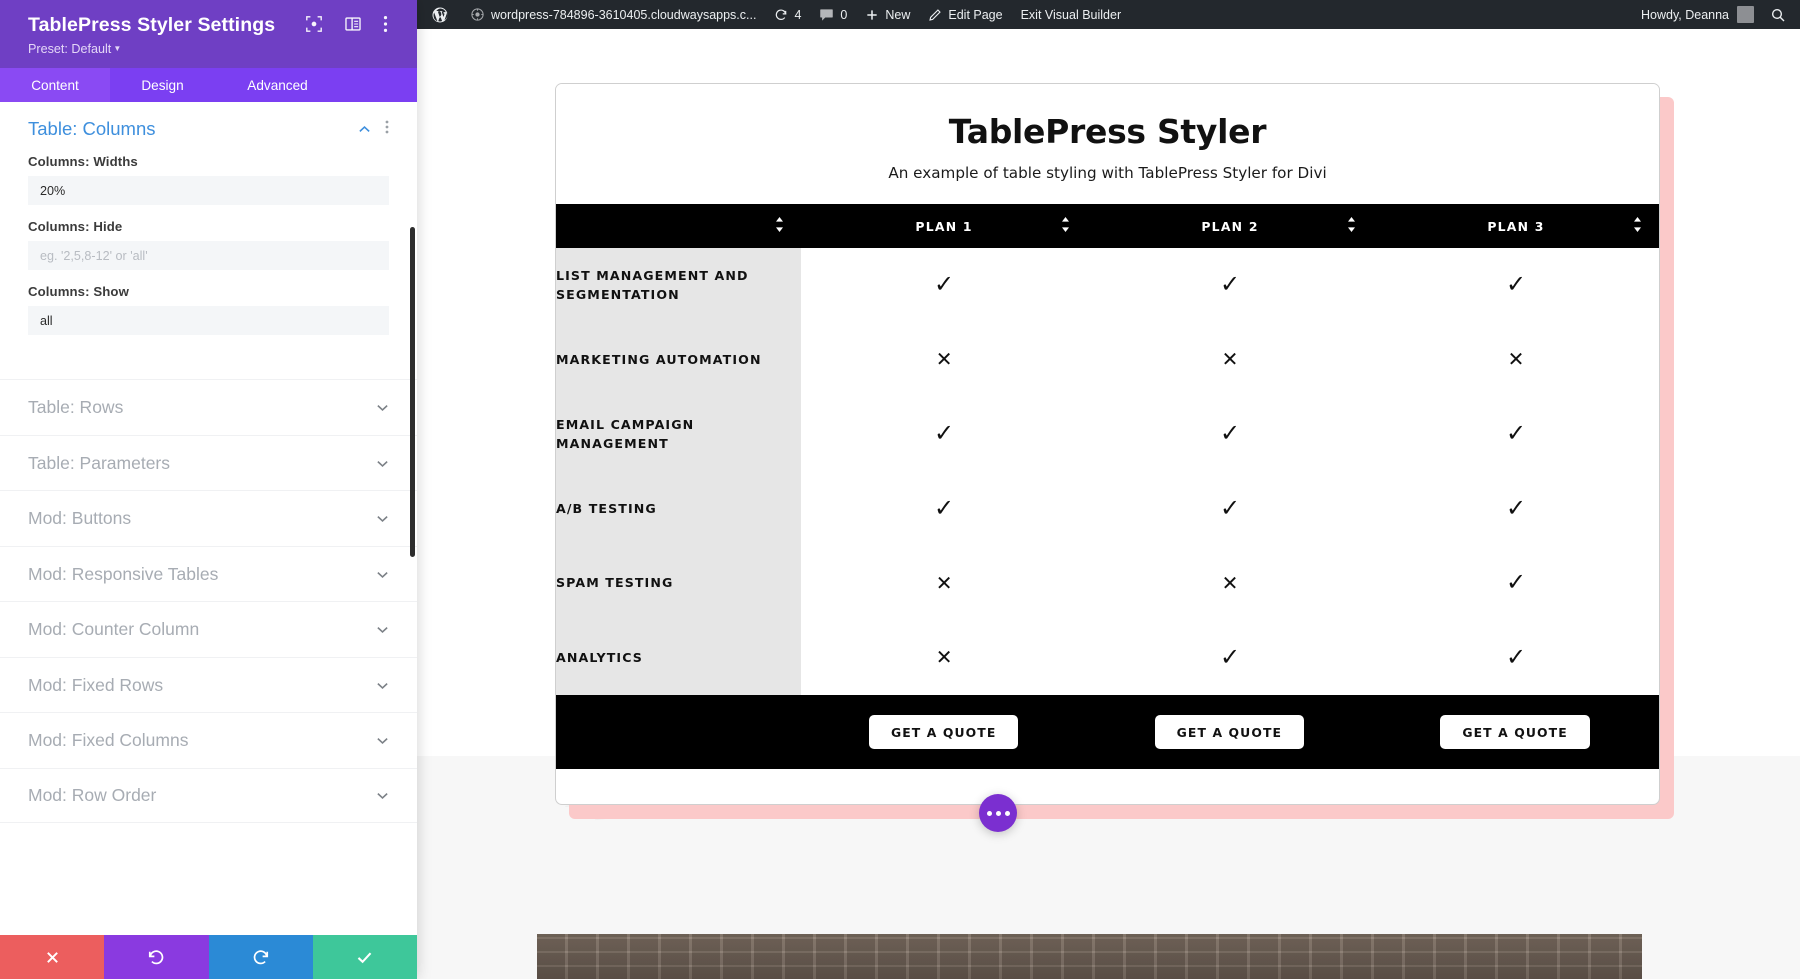 Image resolution: width=1800 pixels, height=979 pixels. I want to click on feature-cell: ANALYTICS, so click(679, 657).